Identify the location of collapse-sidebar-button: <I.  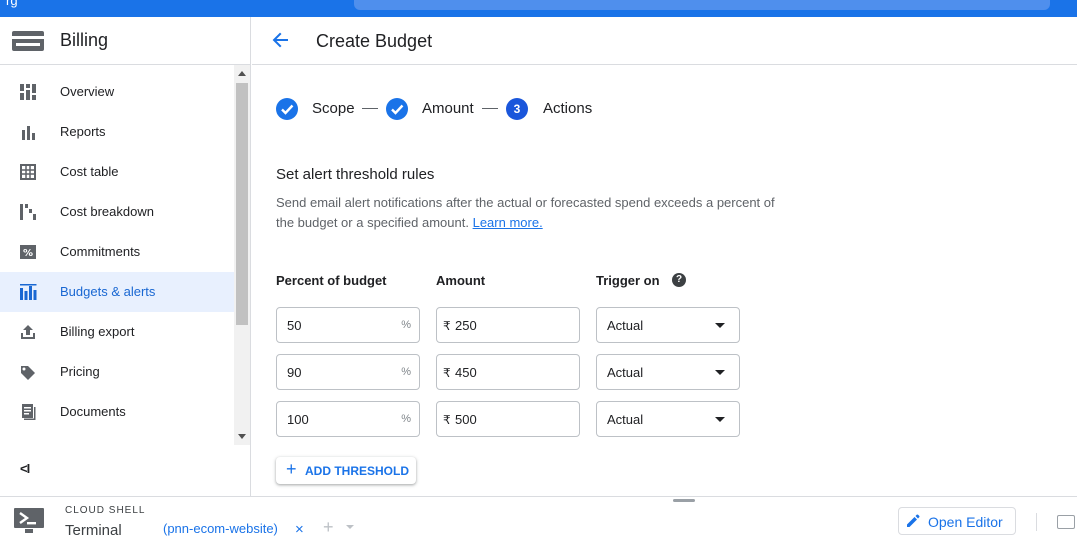
(25, 468).